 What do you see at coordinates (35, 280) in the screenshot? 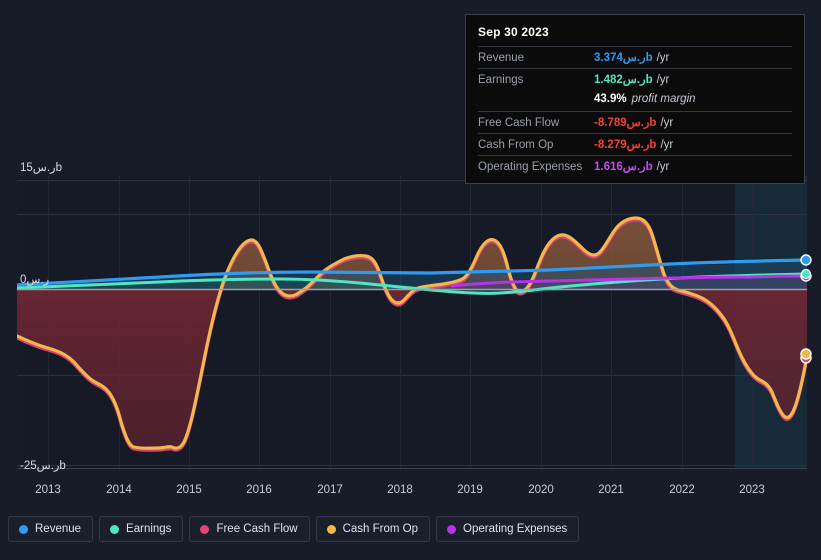
I see `y-axis-label-zero: 0ر.س` at bounding box center [35, 280].